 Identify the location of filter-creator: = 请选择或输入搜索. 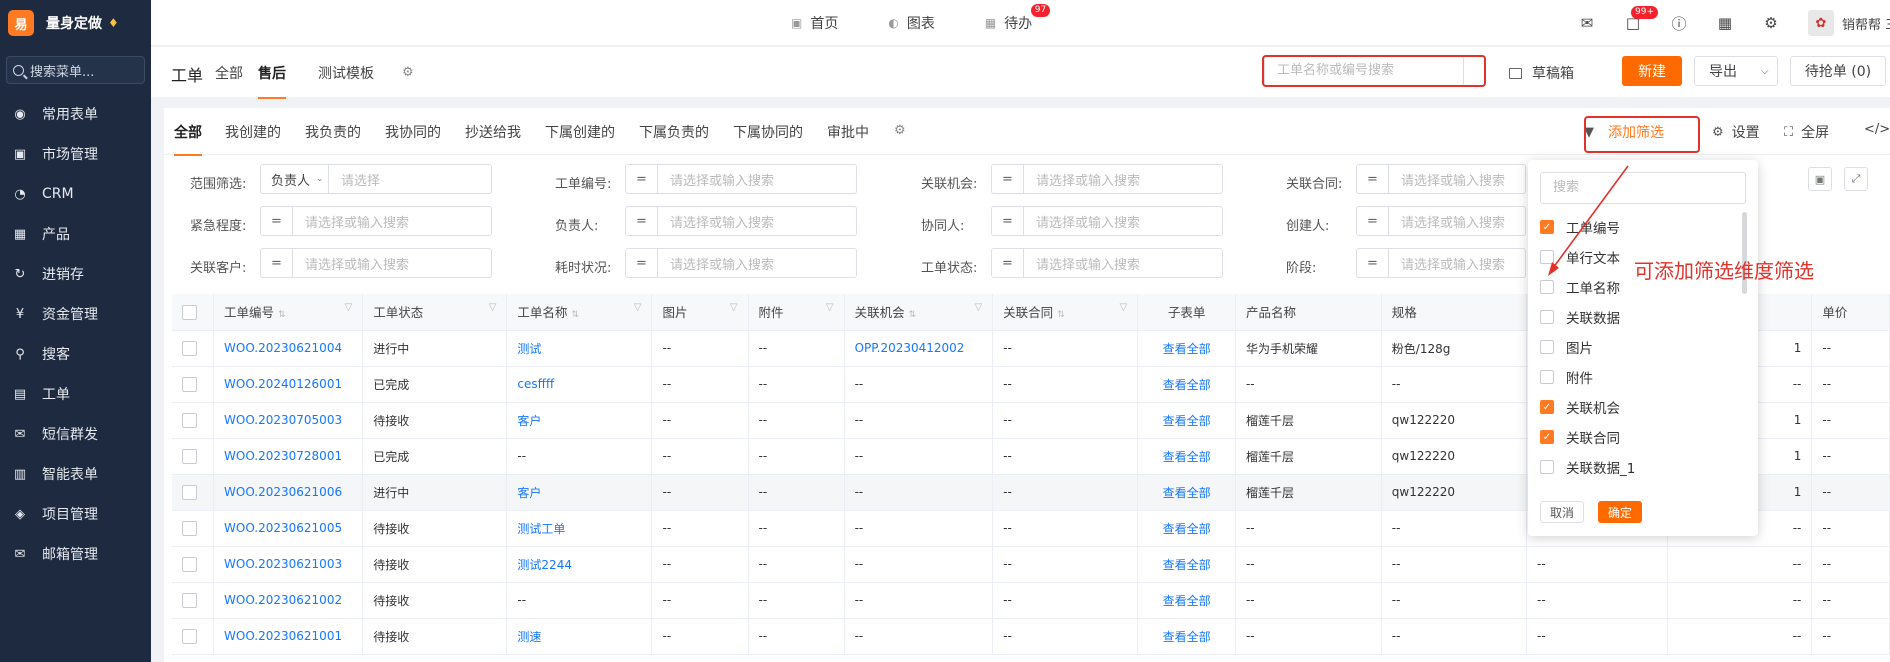
(1441, 221).